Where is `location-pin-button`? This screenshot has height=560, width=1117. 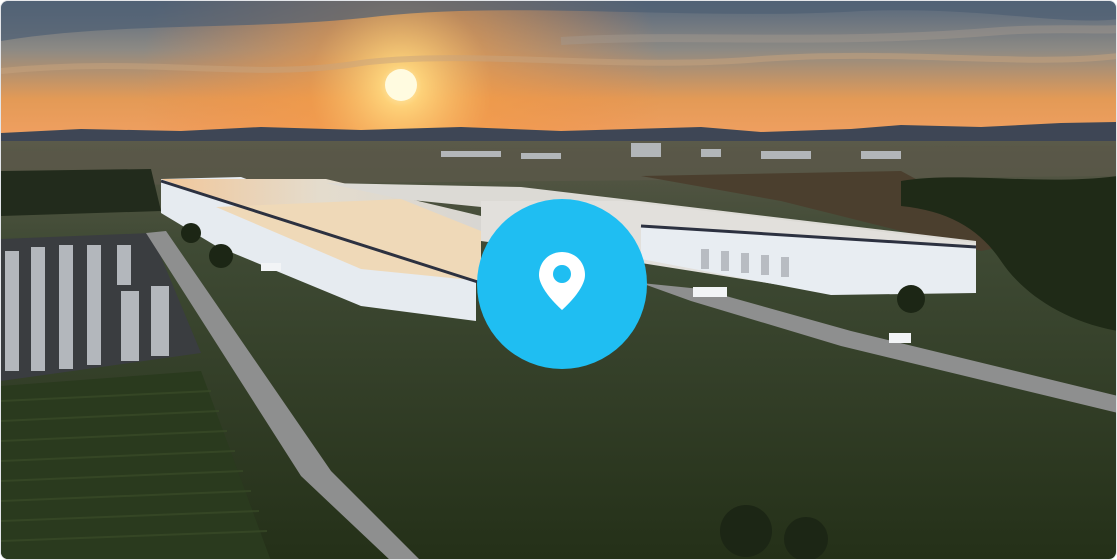 location-pin-button is located at coordinates (562, 284).